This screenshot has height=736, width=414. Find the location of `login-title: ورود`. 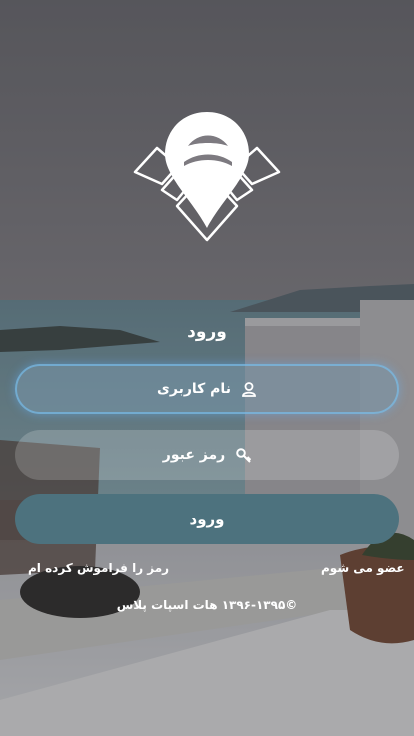

login-title: ورود is located at coordinates (207, 332).